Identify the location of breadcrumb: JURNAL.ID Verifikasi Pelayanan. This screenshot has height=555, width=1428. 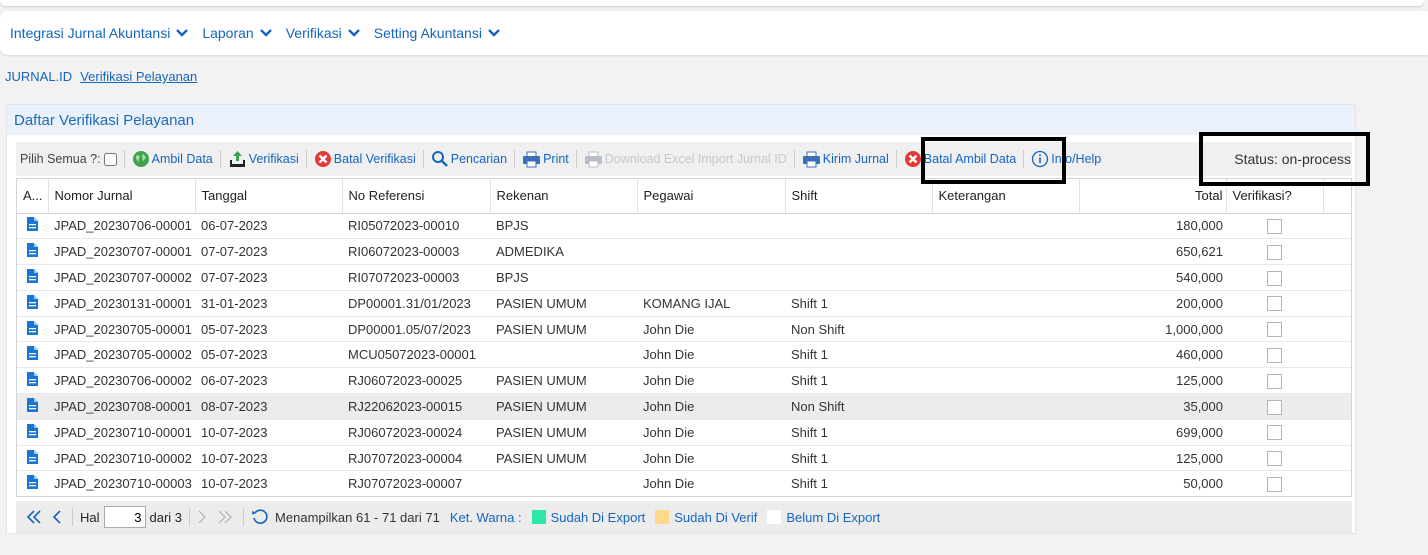
(101, 76).